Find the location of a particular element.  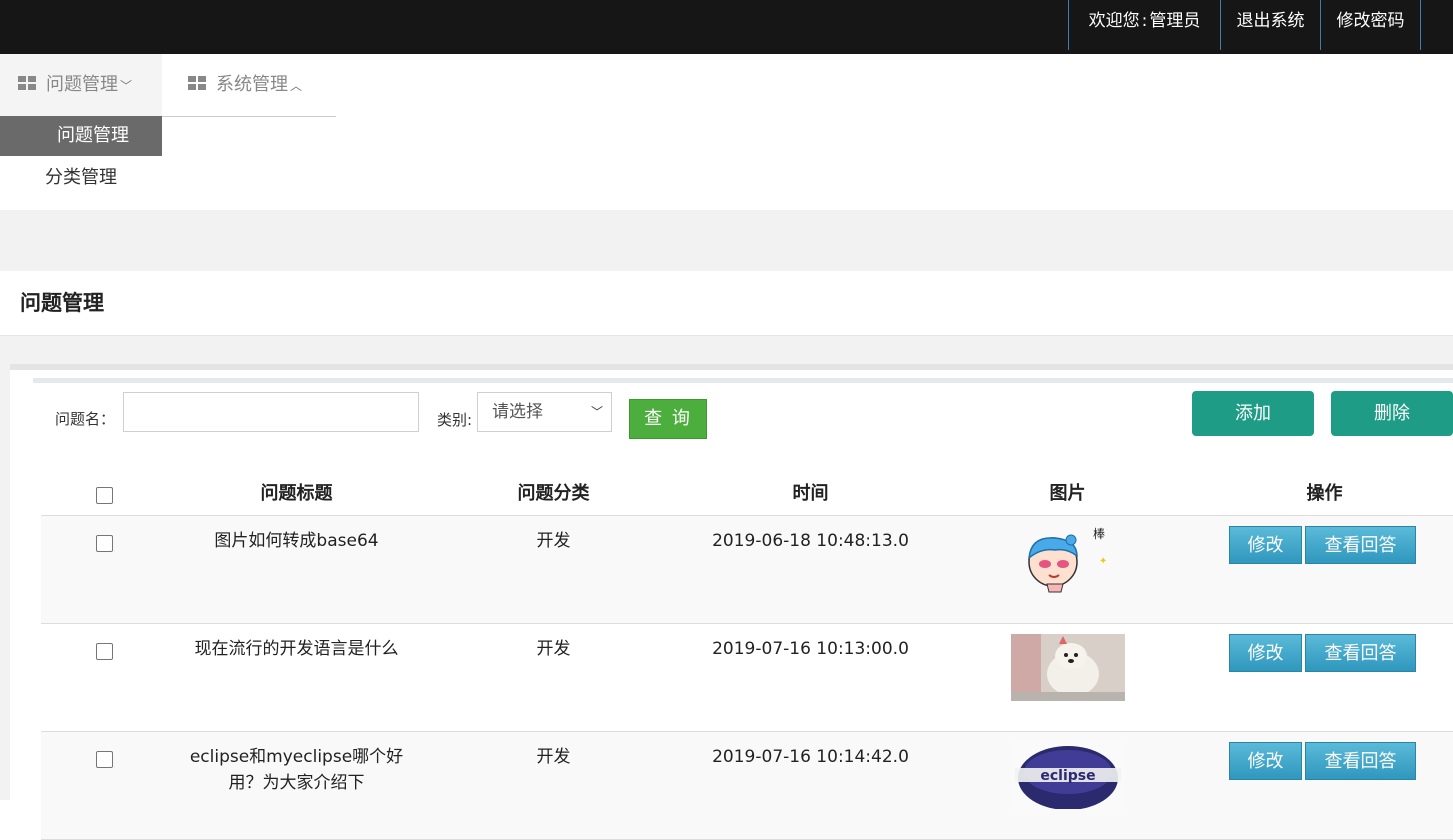

menu-problem-management: 问题管理 ﹀ is located at coordinates (81, 85).